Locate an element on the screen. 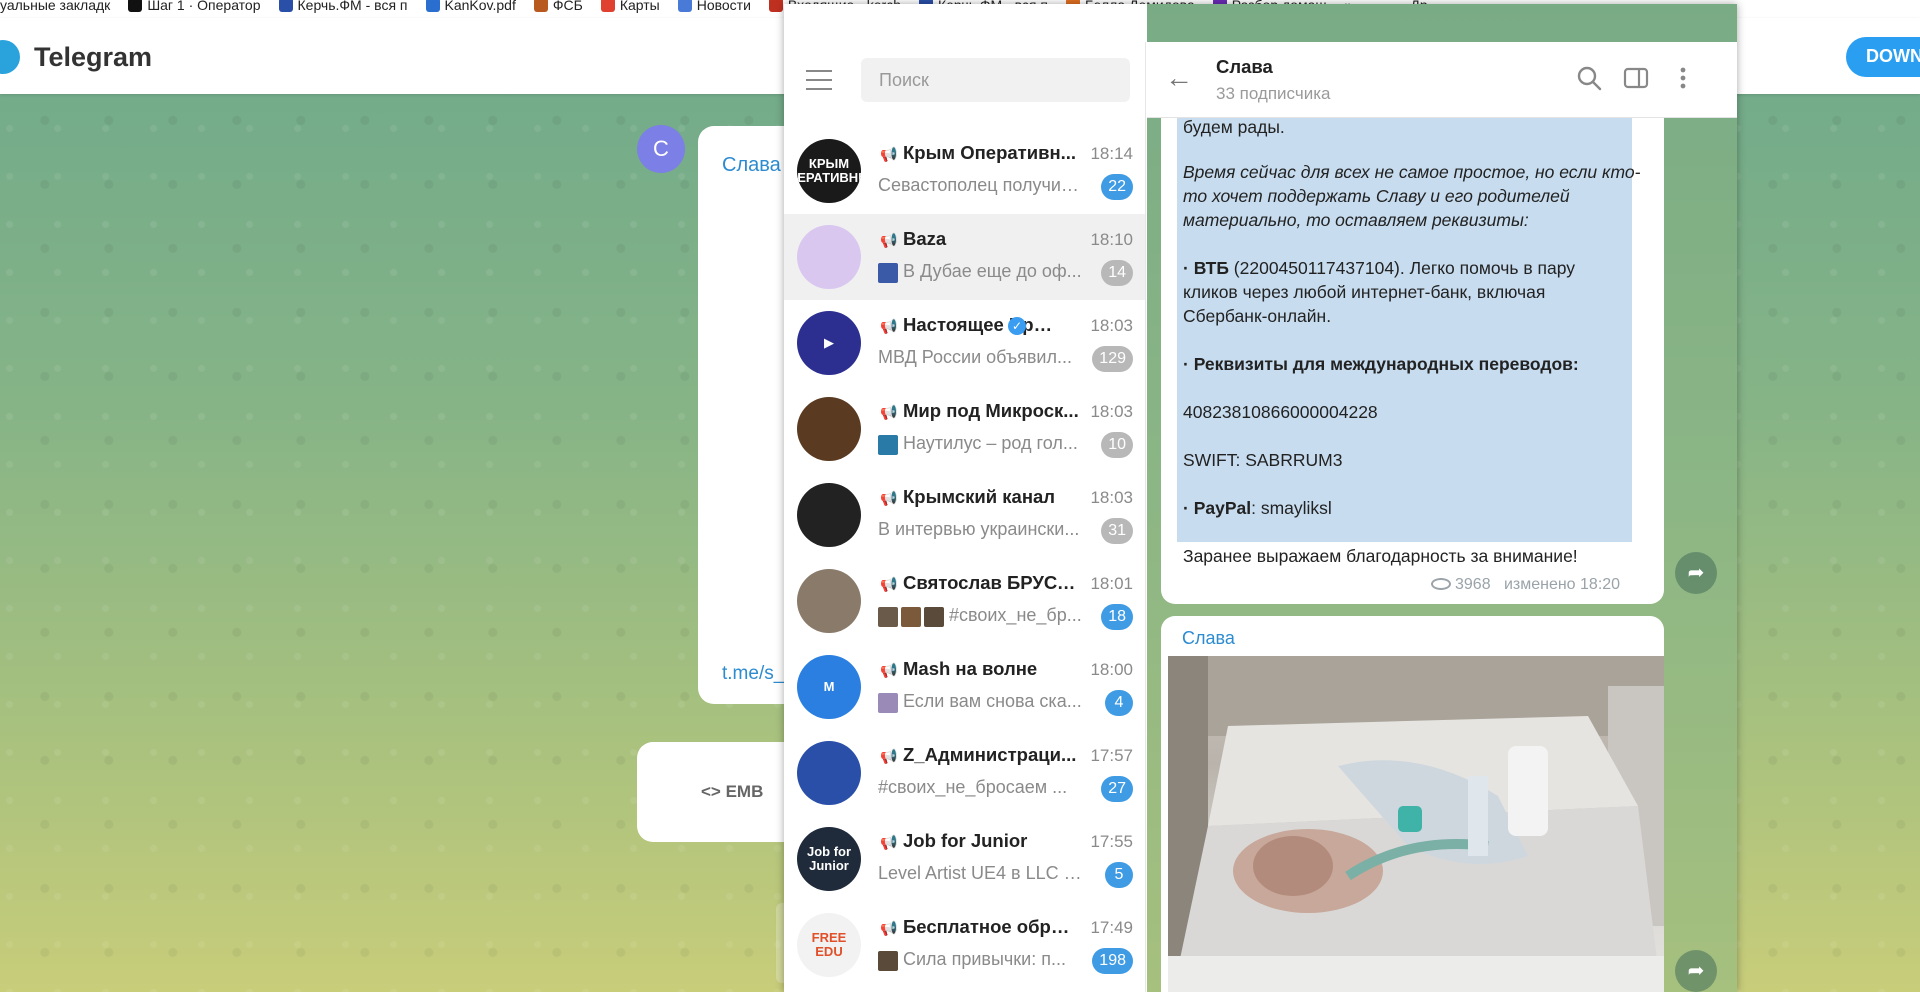 The image size is (1920, 992). photo-author: Слава is located at coordinates (1208, 638).